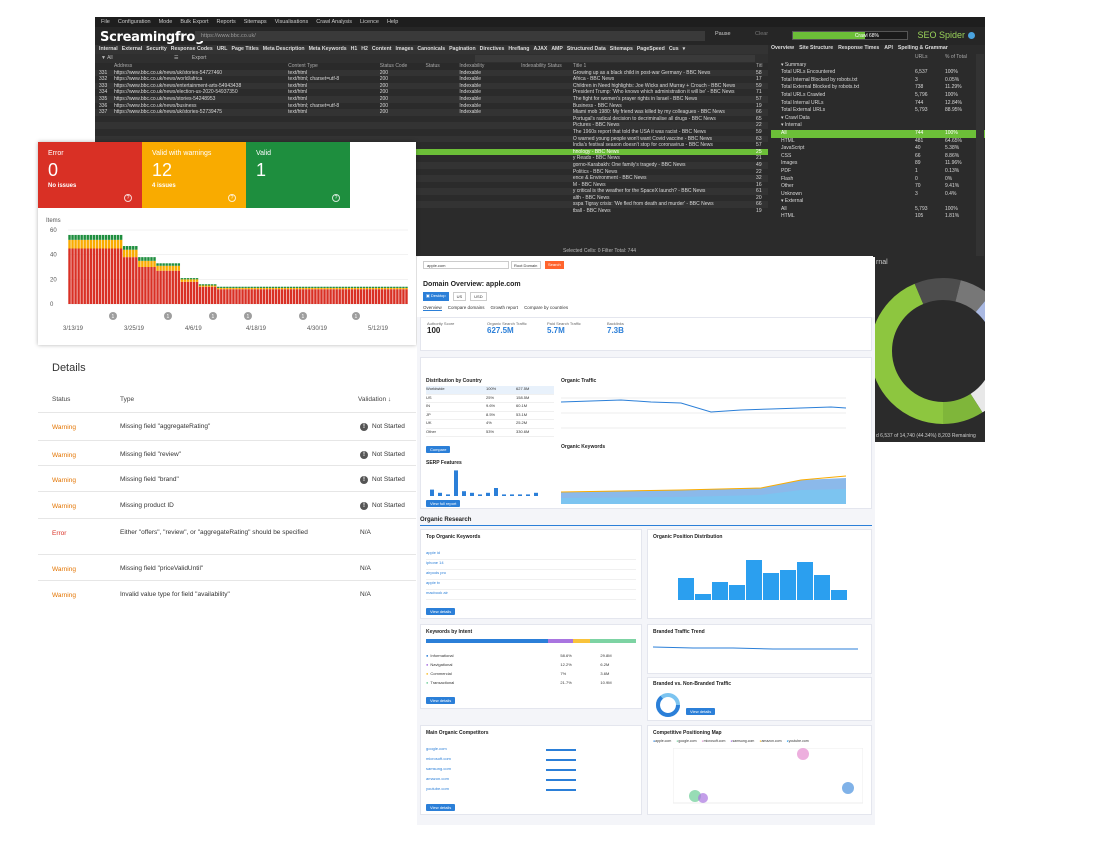 This screenshot has height=844, width=1104. Describe the element at coordinates (878, 104) in the screenshot. I see `overview-row: Total Internal URLs 744 12.84%` at that location.